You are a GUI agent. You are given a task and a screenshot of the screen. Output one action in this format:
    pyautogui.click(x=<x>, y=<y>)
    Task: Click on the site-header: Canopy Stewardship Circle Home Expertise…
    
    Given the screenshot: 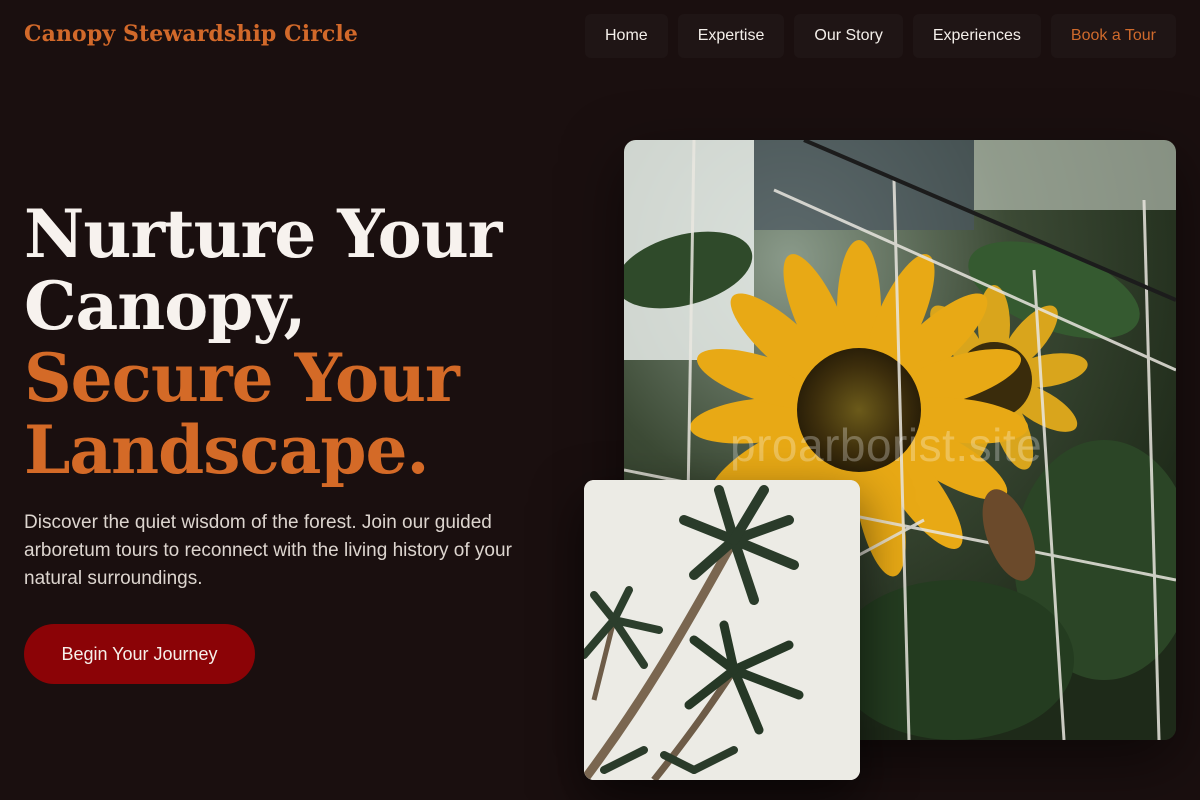 What is the action you would take?
    pyautogui.click(x=600, y=36)
    